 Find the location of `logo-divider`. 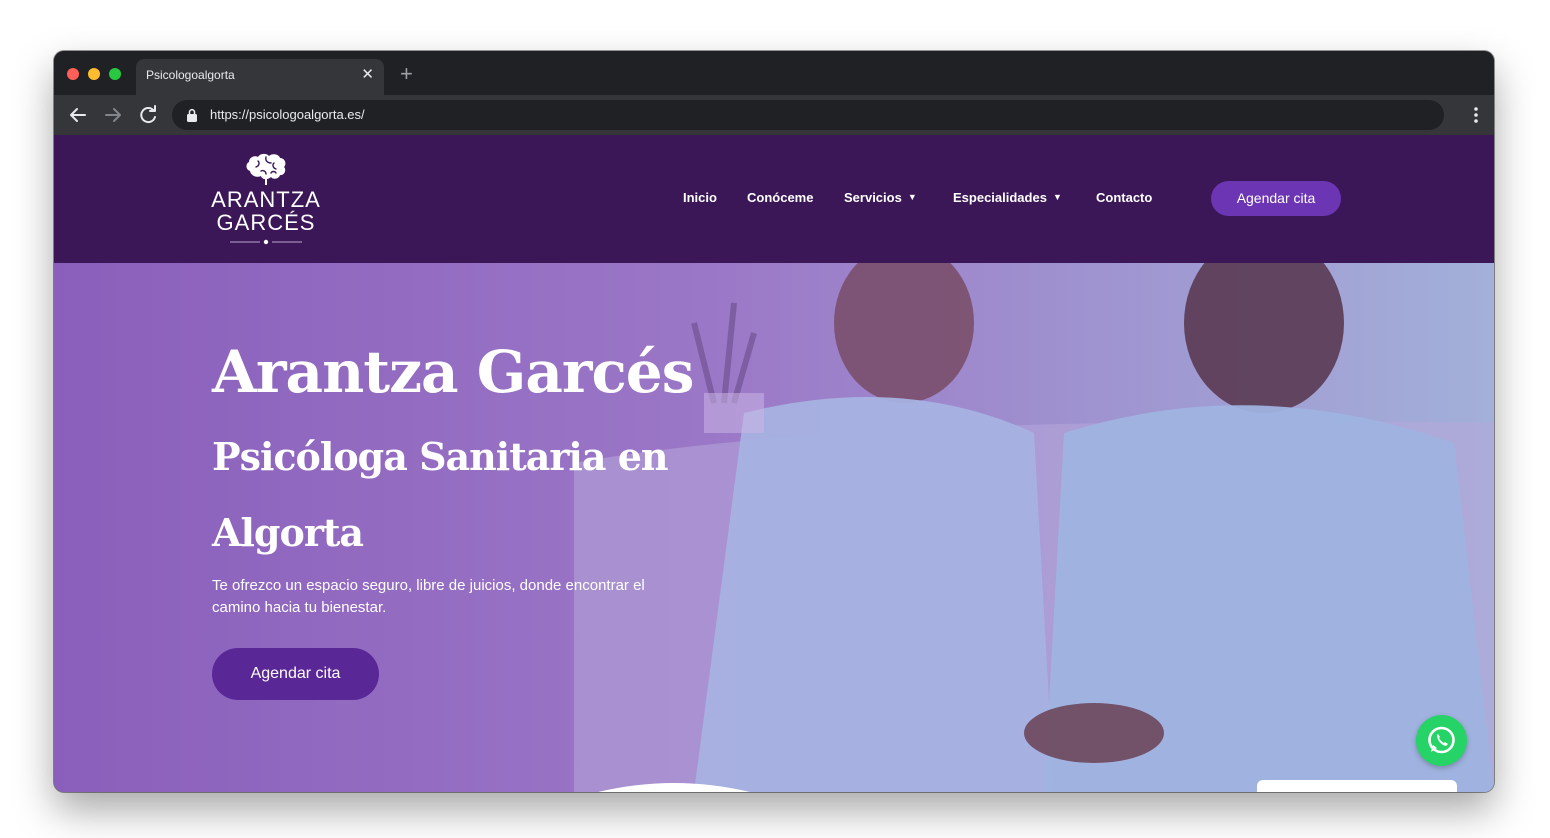

logo-divider is located at coordinates (266, 242).